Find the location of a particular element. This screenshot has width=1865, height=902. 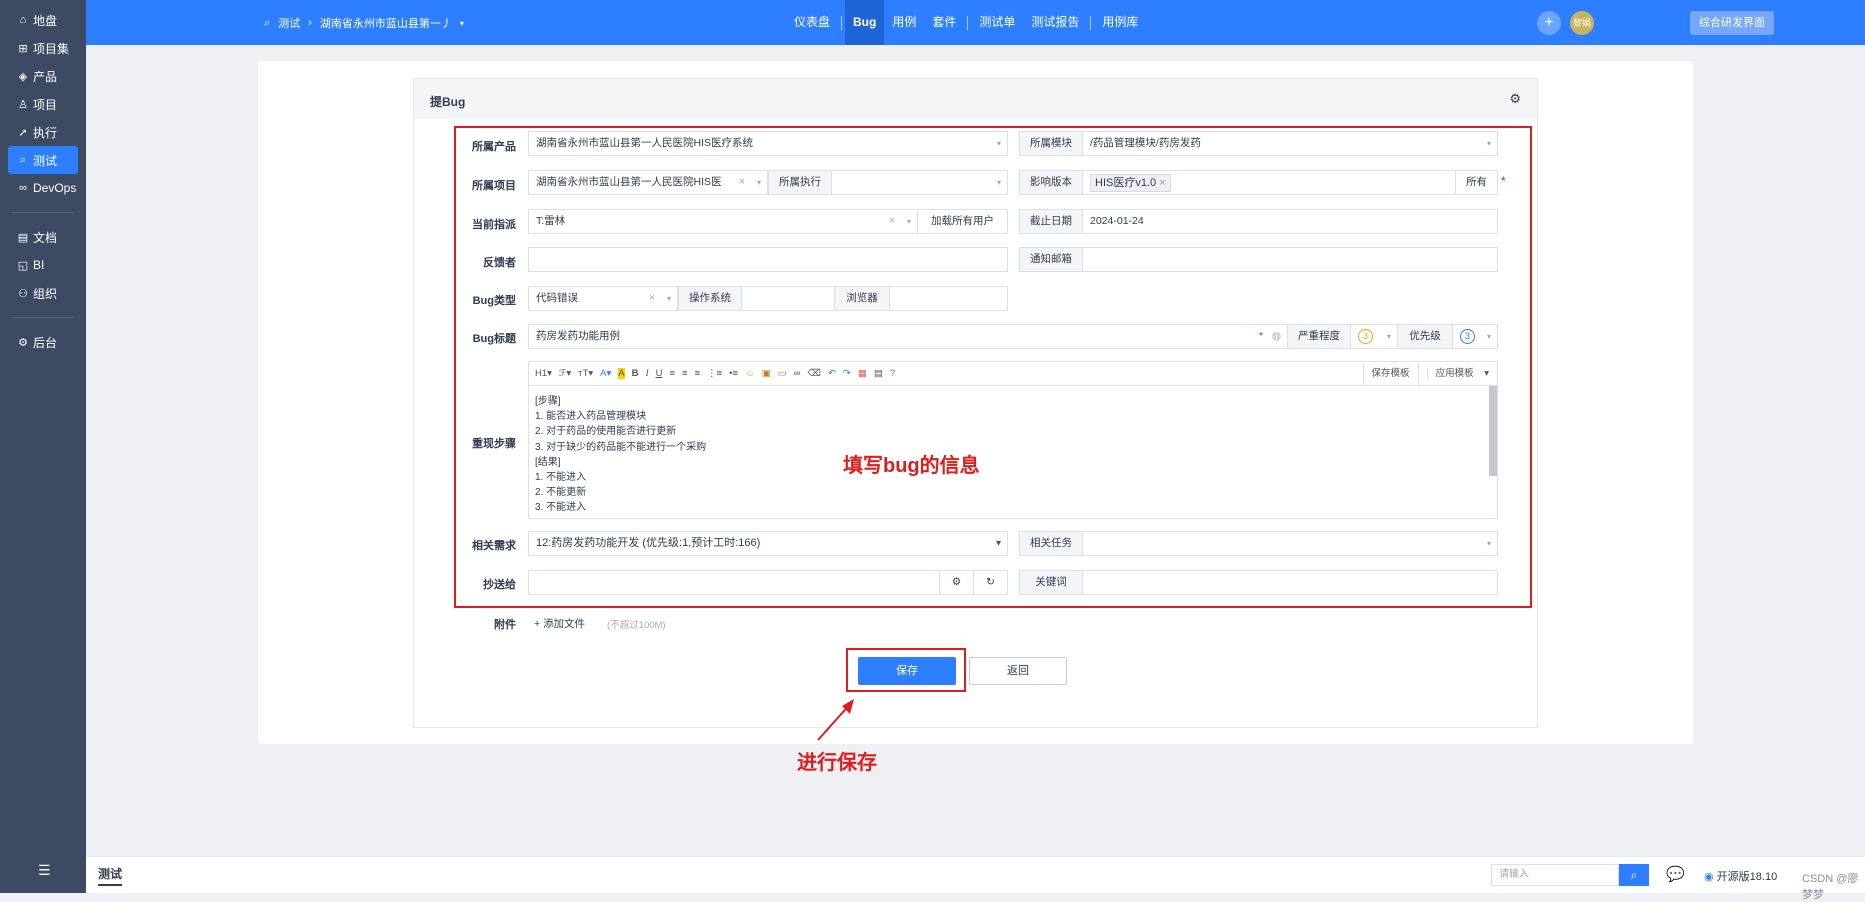

chart-icon: ◱ is located at coordinates (23, 265).